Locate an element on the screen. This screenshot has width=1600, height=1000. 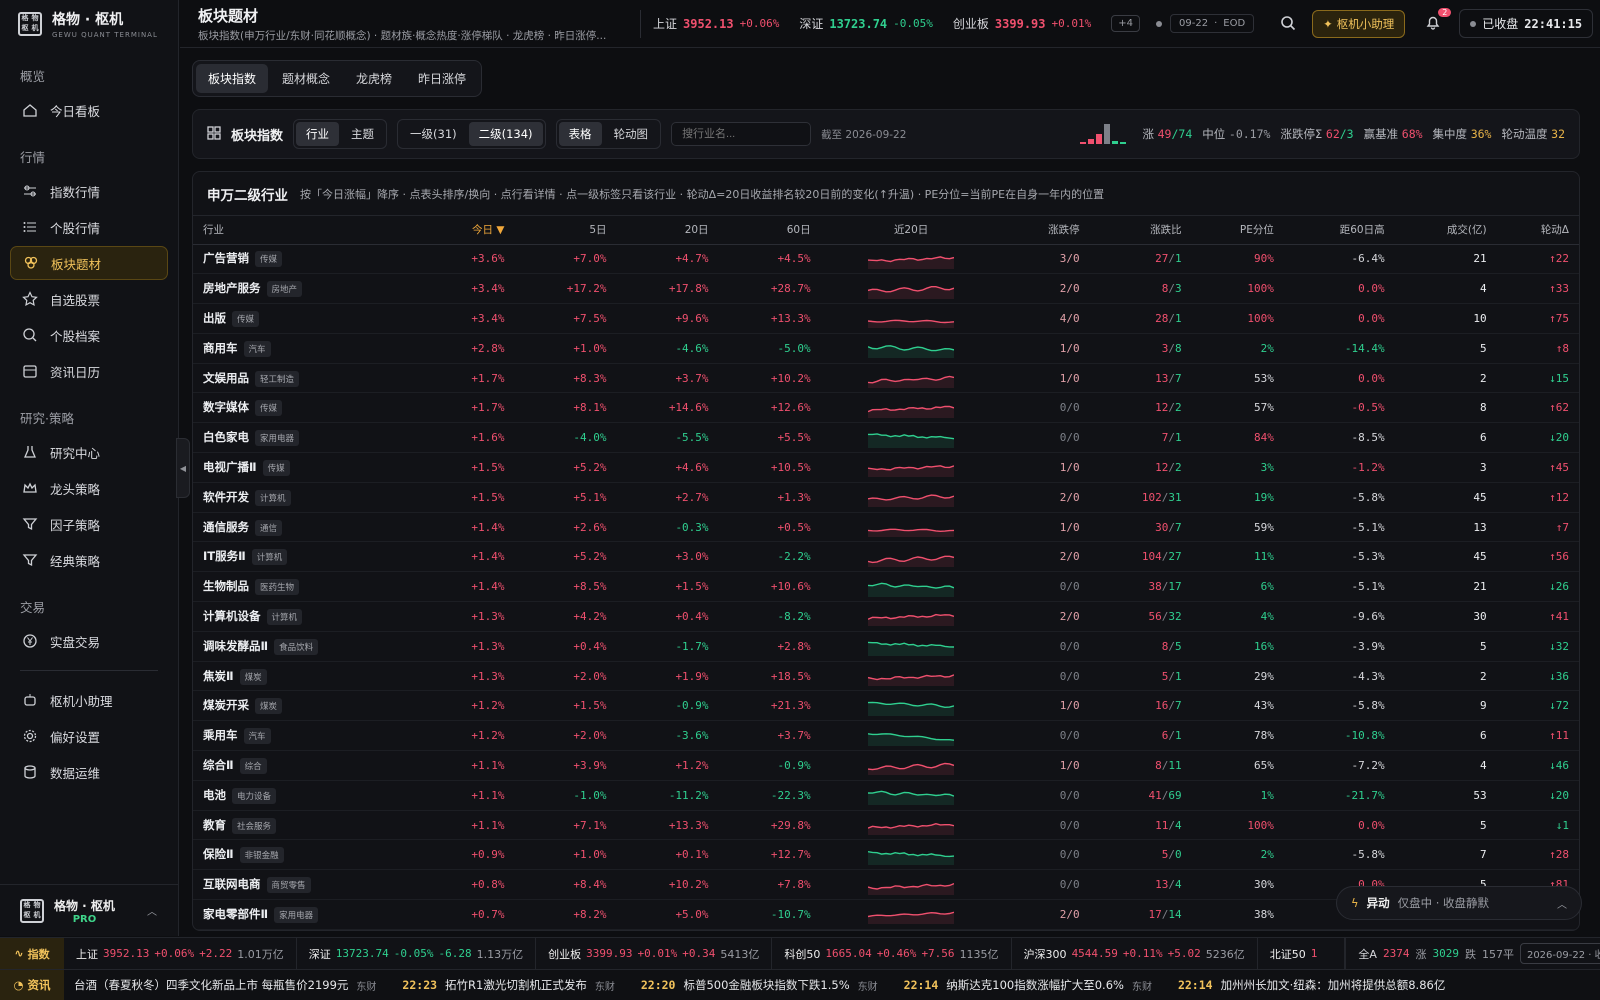
sidebar-collapse-handle: ◀ is located at coordinates (183, 468).